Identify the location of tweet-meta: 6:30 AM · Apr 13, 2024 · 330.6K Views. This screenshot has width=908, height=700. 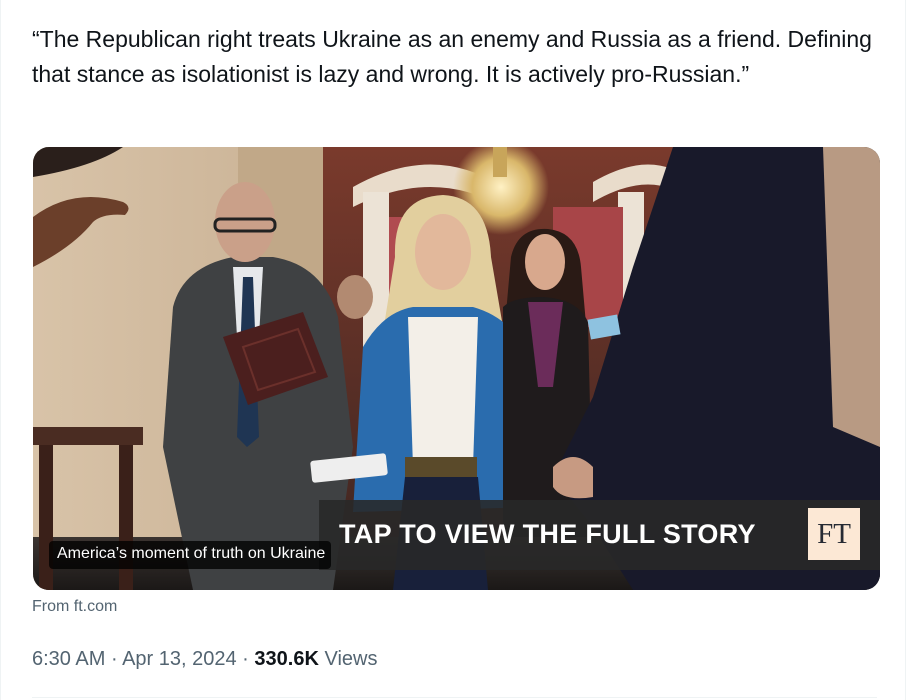
(204, 659).